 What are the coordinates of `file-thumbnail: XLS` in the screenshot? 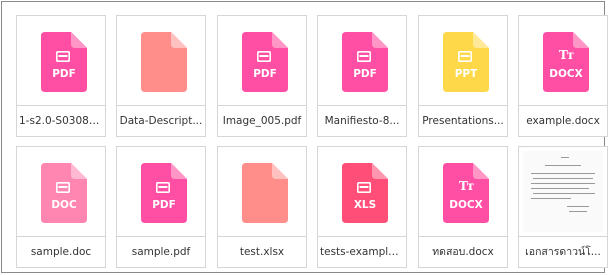 It's located at (362, 191).